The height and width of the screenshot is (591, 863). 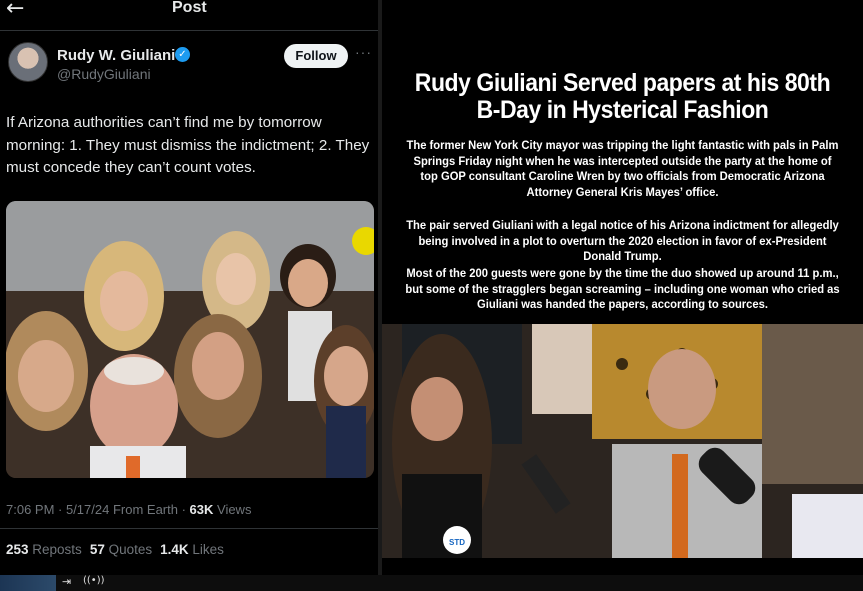 What do you see at coordinates (28, 583) in the screenshot?
I see `thumbnail` at bounding box center [28, 583].